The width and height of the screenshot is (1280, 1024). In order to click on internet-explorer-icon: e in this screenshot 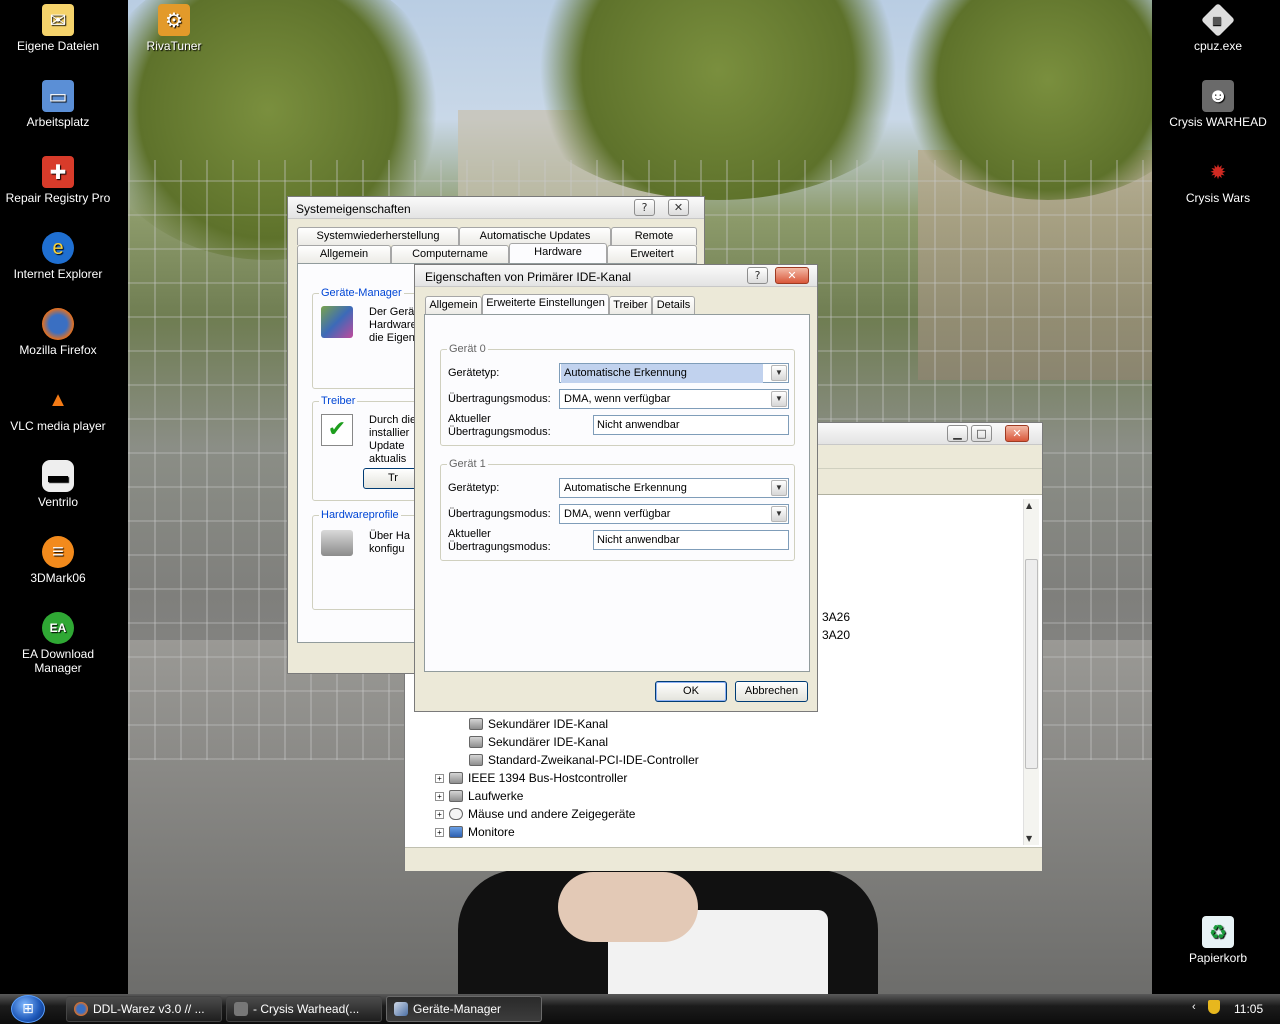, I will do `click(58, 248)`.